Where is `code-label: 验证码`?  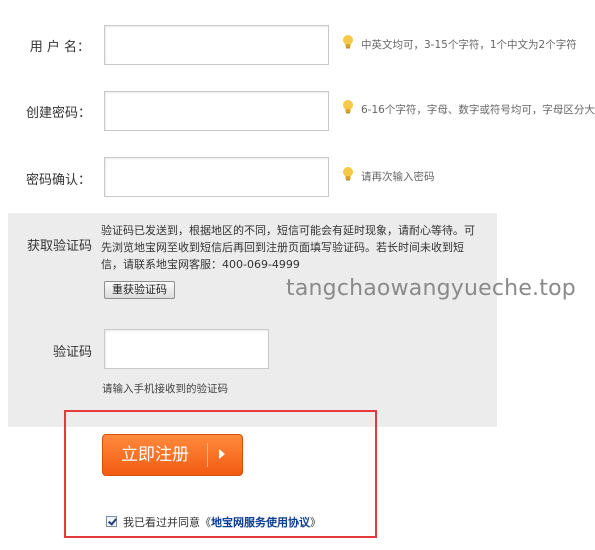 code-label: 验证码 is located at coordinates (72, 352).